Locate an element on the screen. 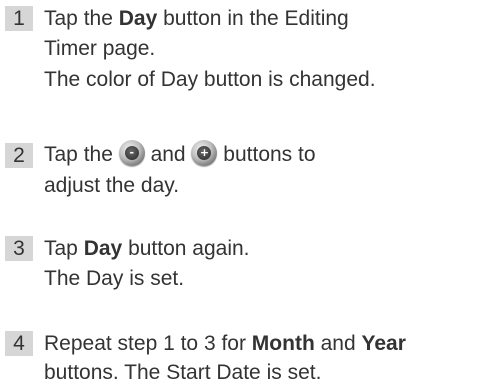 The height and width of the screenshot is (387, 488). month-label: Month is located at coordinates (283, 343).